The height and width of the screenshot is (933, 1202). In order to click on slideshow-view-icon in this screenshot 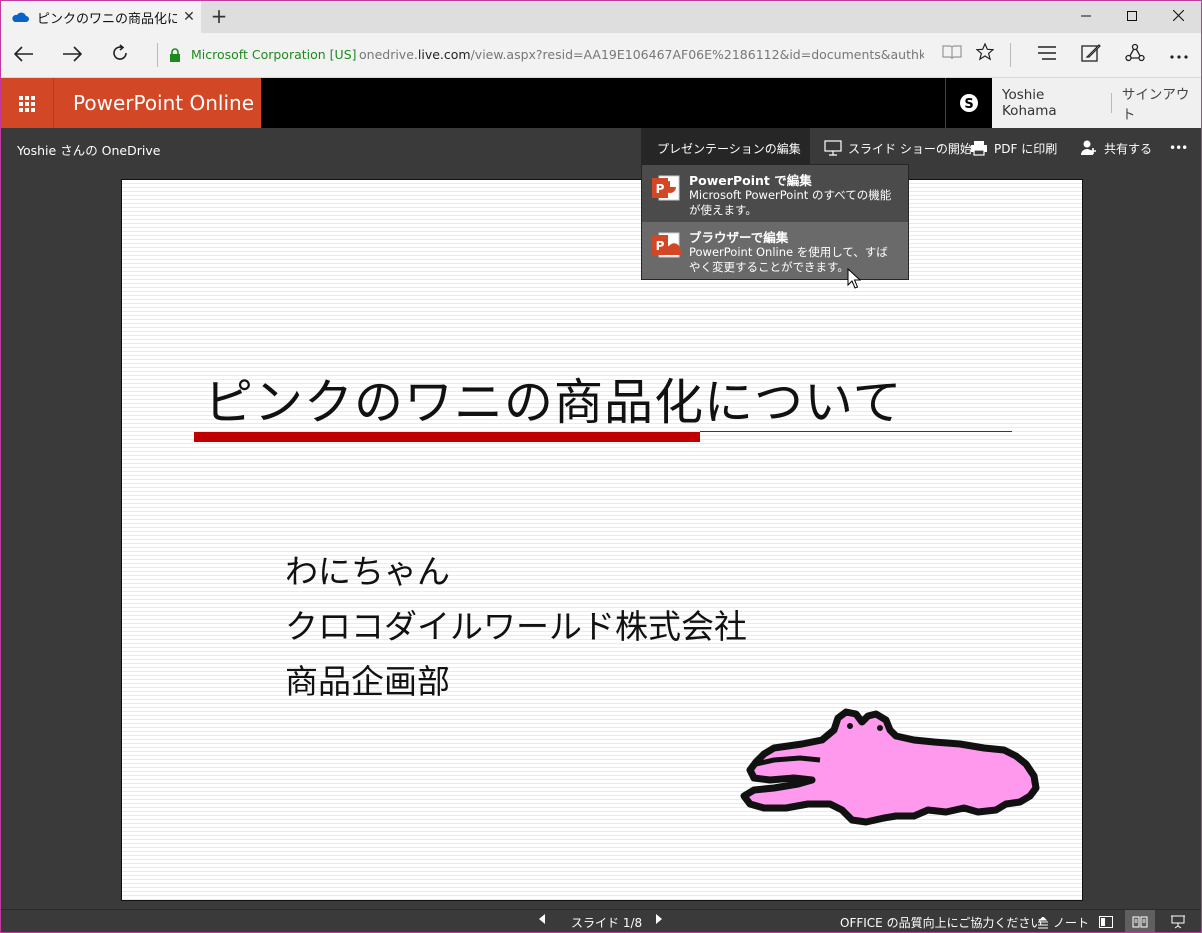, I will do `click(1178, 921)`.